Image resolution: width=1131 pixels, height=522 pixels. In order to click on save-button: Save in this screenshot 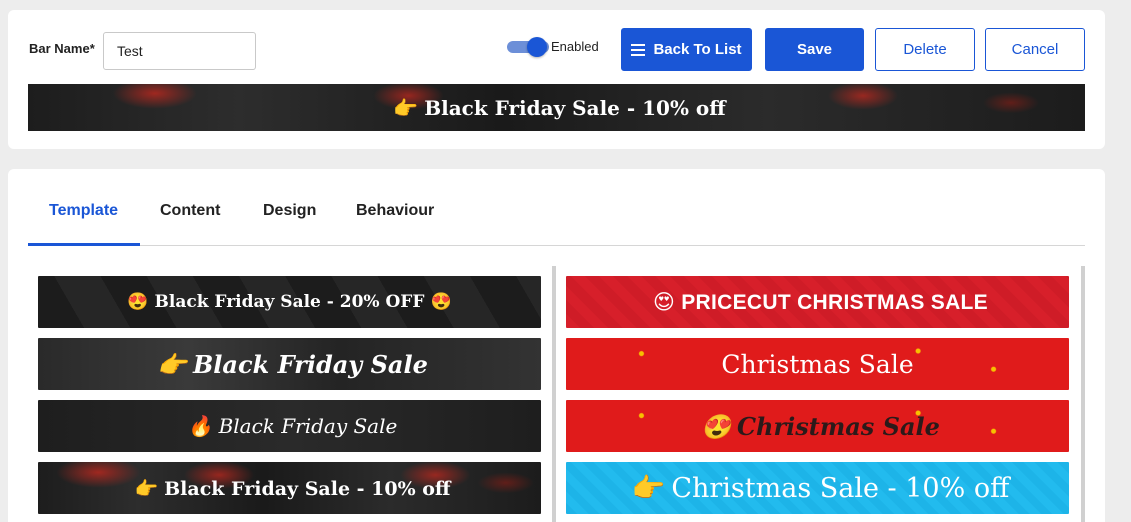, I will do `click(814, 49)`.